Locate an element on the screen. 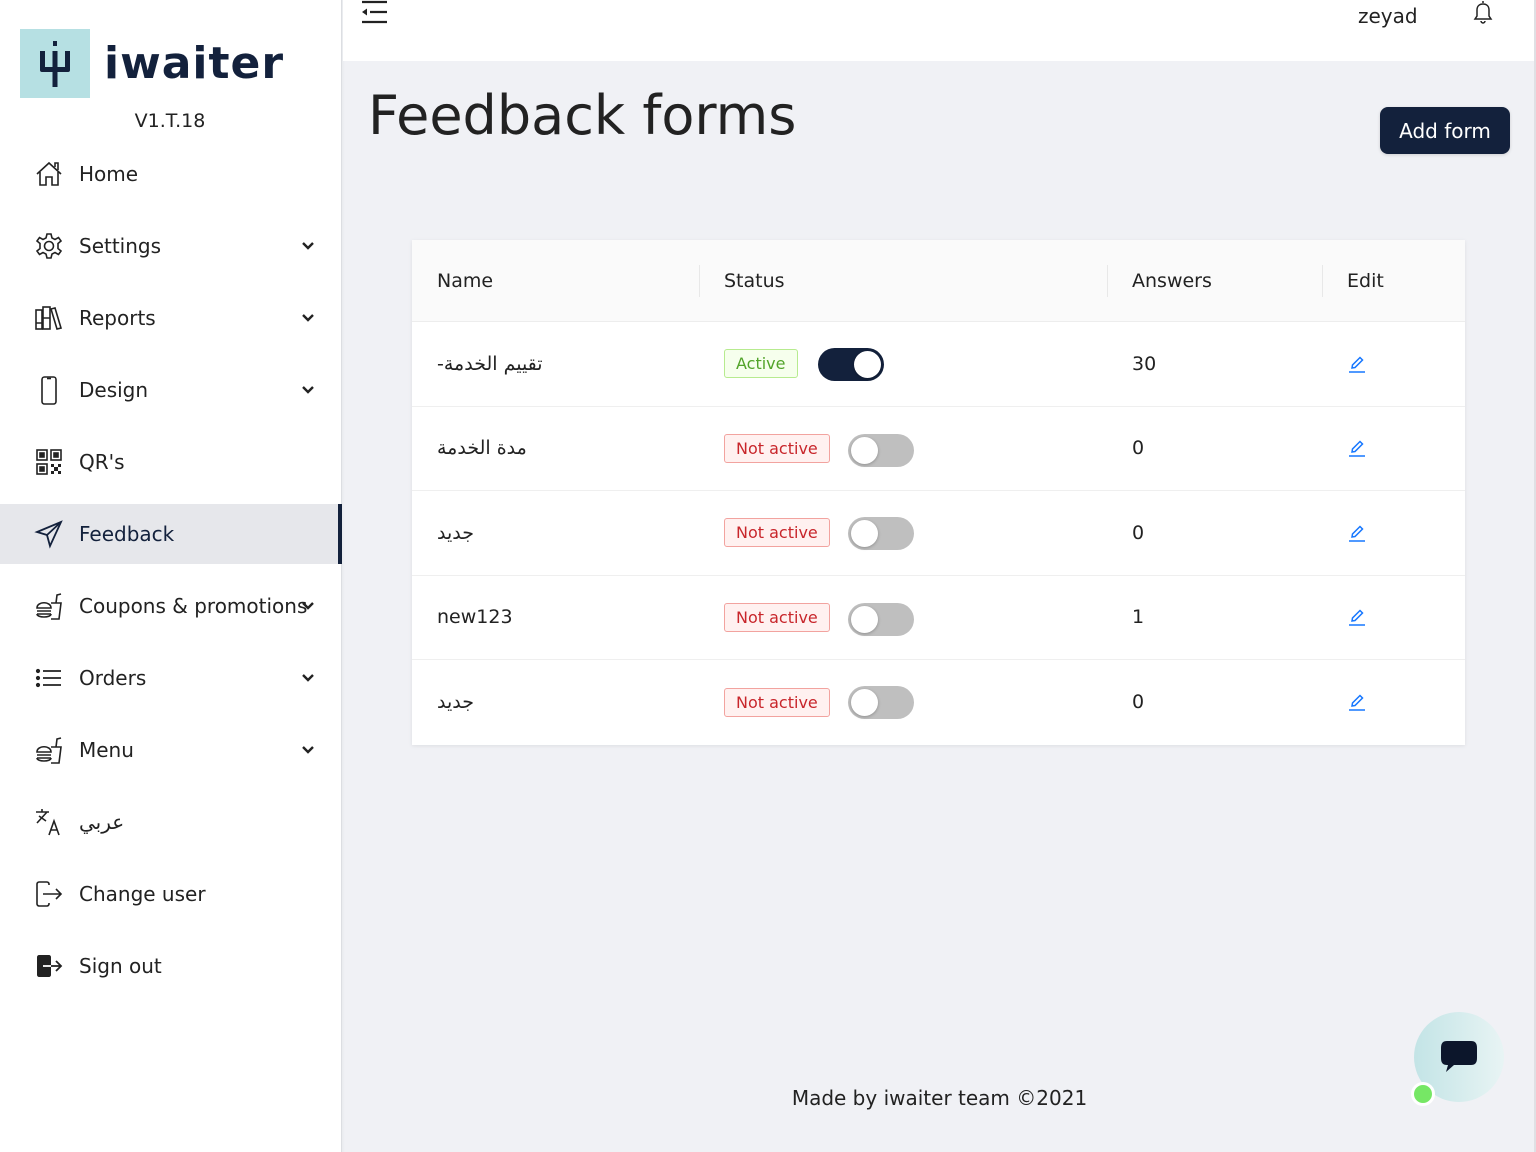 This screenshot has width=1536, height=1152. sidebar-item-label: Coupons & promotions is located at coordinates (193, 606).